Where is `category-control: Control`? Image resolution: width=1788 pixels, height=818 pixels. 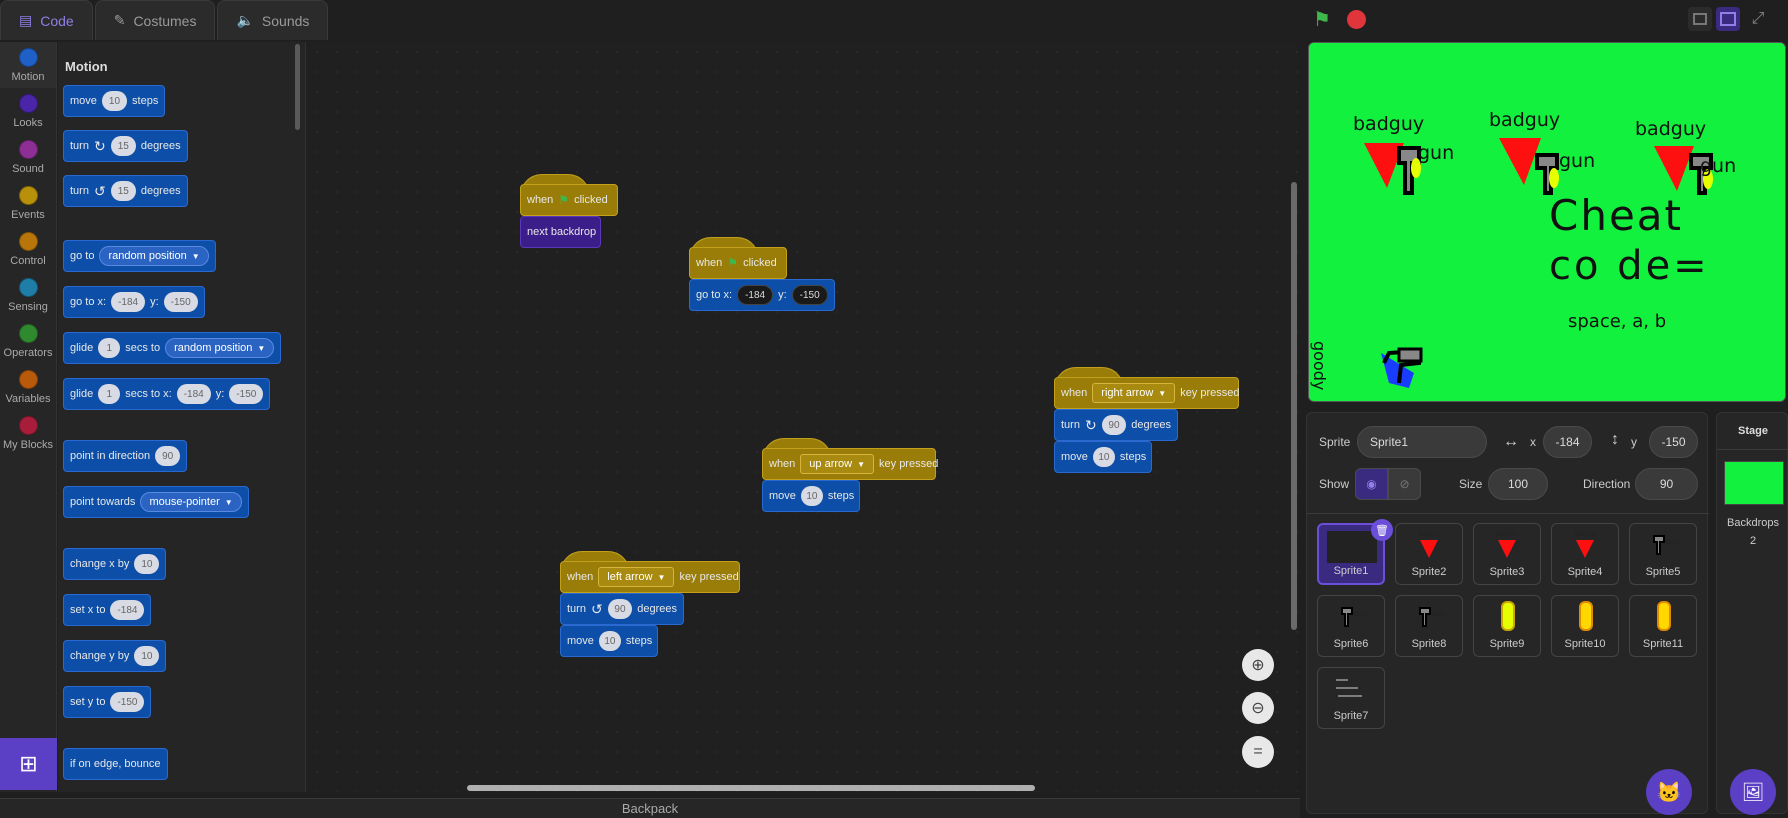
category-control: Control is located at coordinates (28, 249).